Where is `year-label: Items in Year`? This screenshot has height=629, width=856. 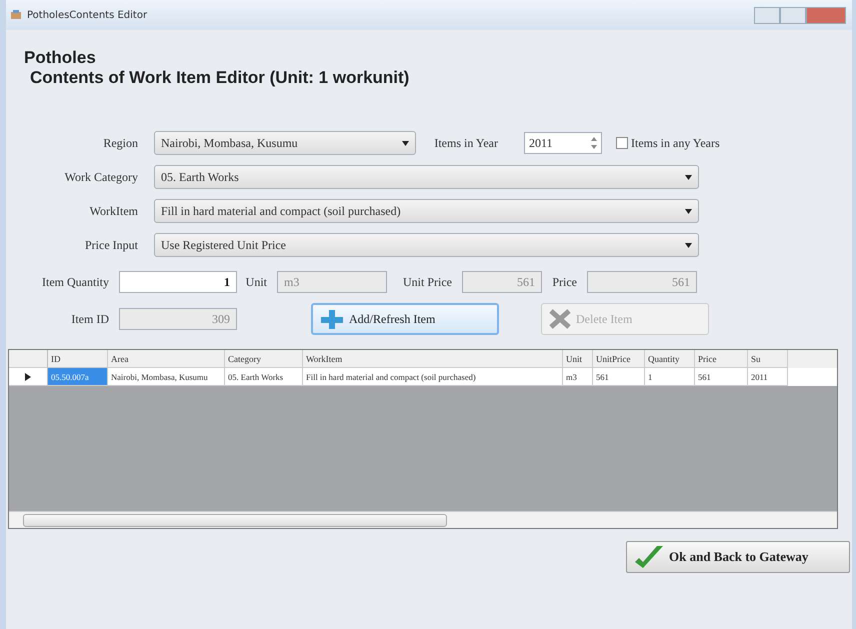 year-label: Items in Year is located at coordinates (466, 143).